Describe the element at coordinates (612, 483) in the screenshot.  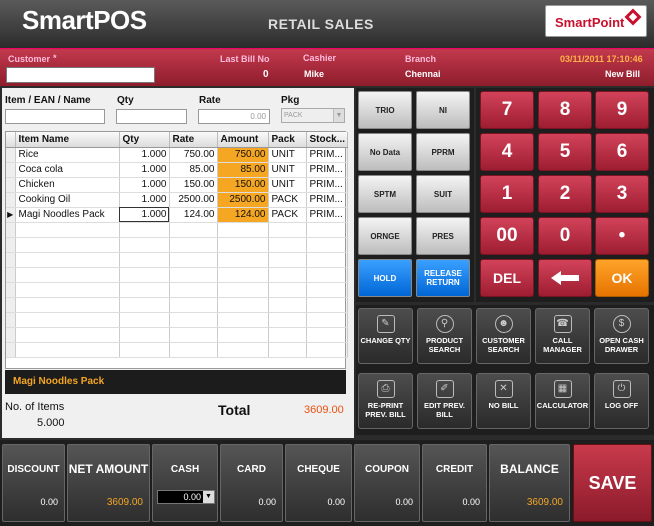
I see `save-button: SAVE` at that location.